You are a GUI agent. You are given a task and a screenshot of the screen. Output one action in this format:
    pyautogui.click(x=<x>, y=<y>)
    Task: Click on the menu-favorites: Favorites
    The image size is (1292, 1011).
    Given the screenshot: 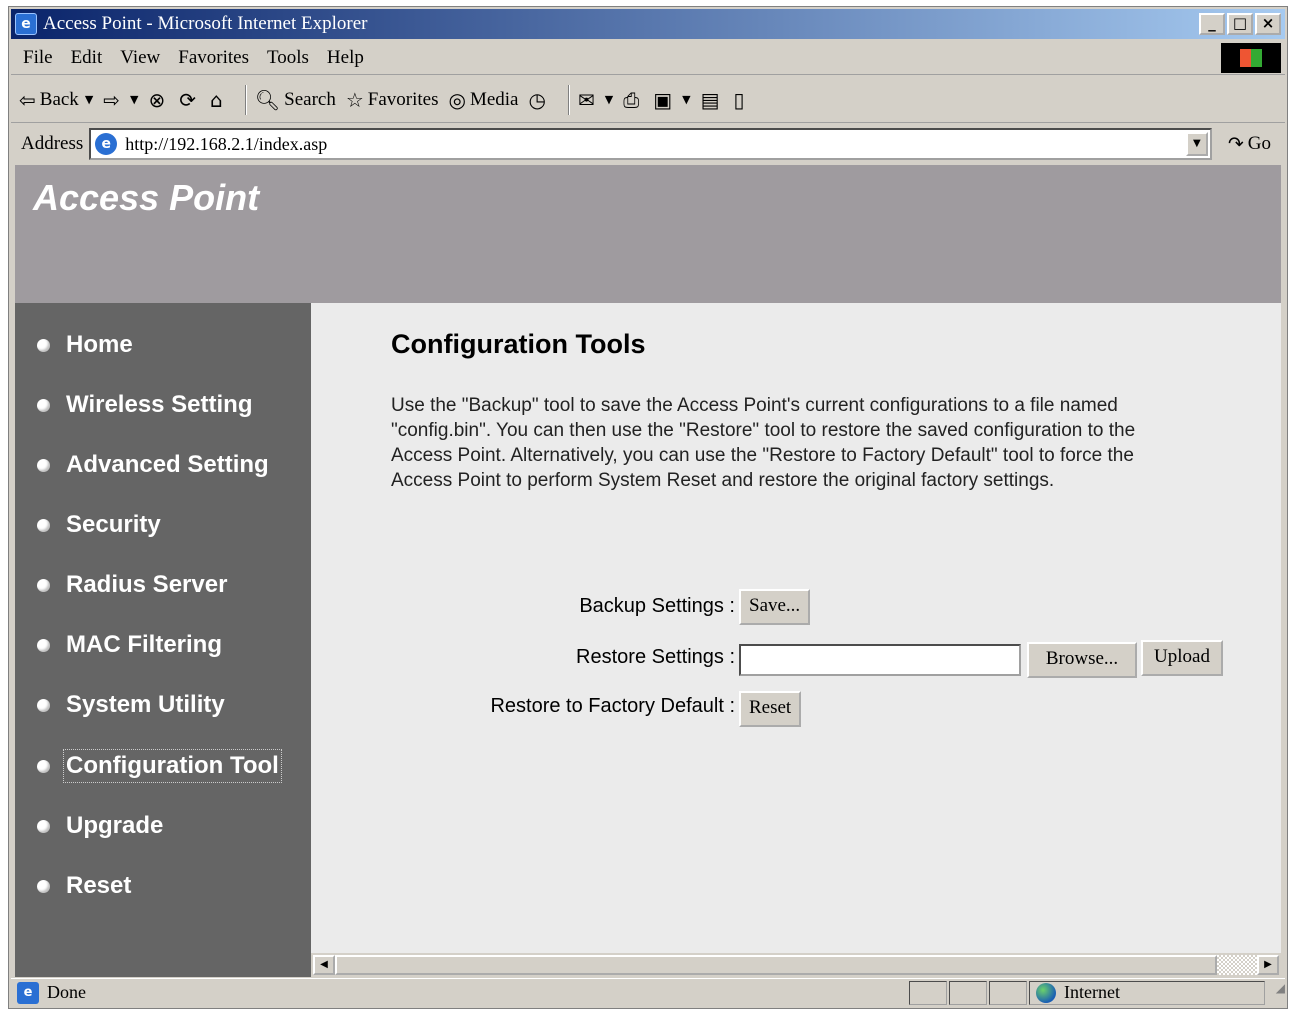 What is the action you would take?
    pyautogui.click(x=213, y=58)
    